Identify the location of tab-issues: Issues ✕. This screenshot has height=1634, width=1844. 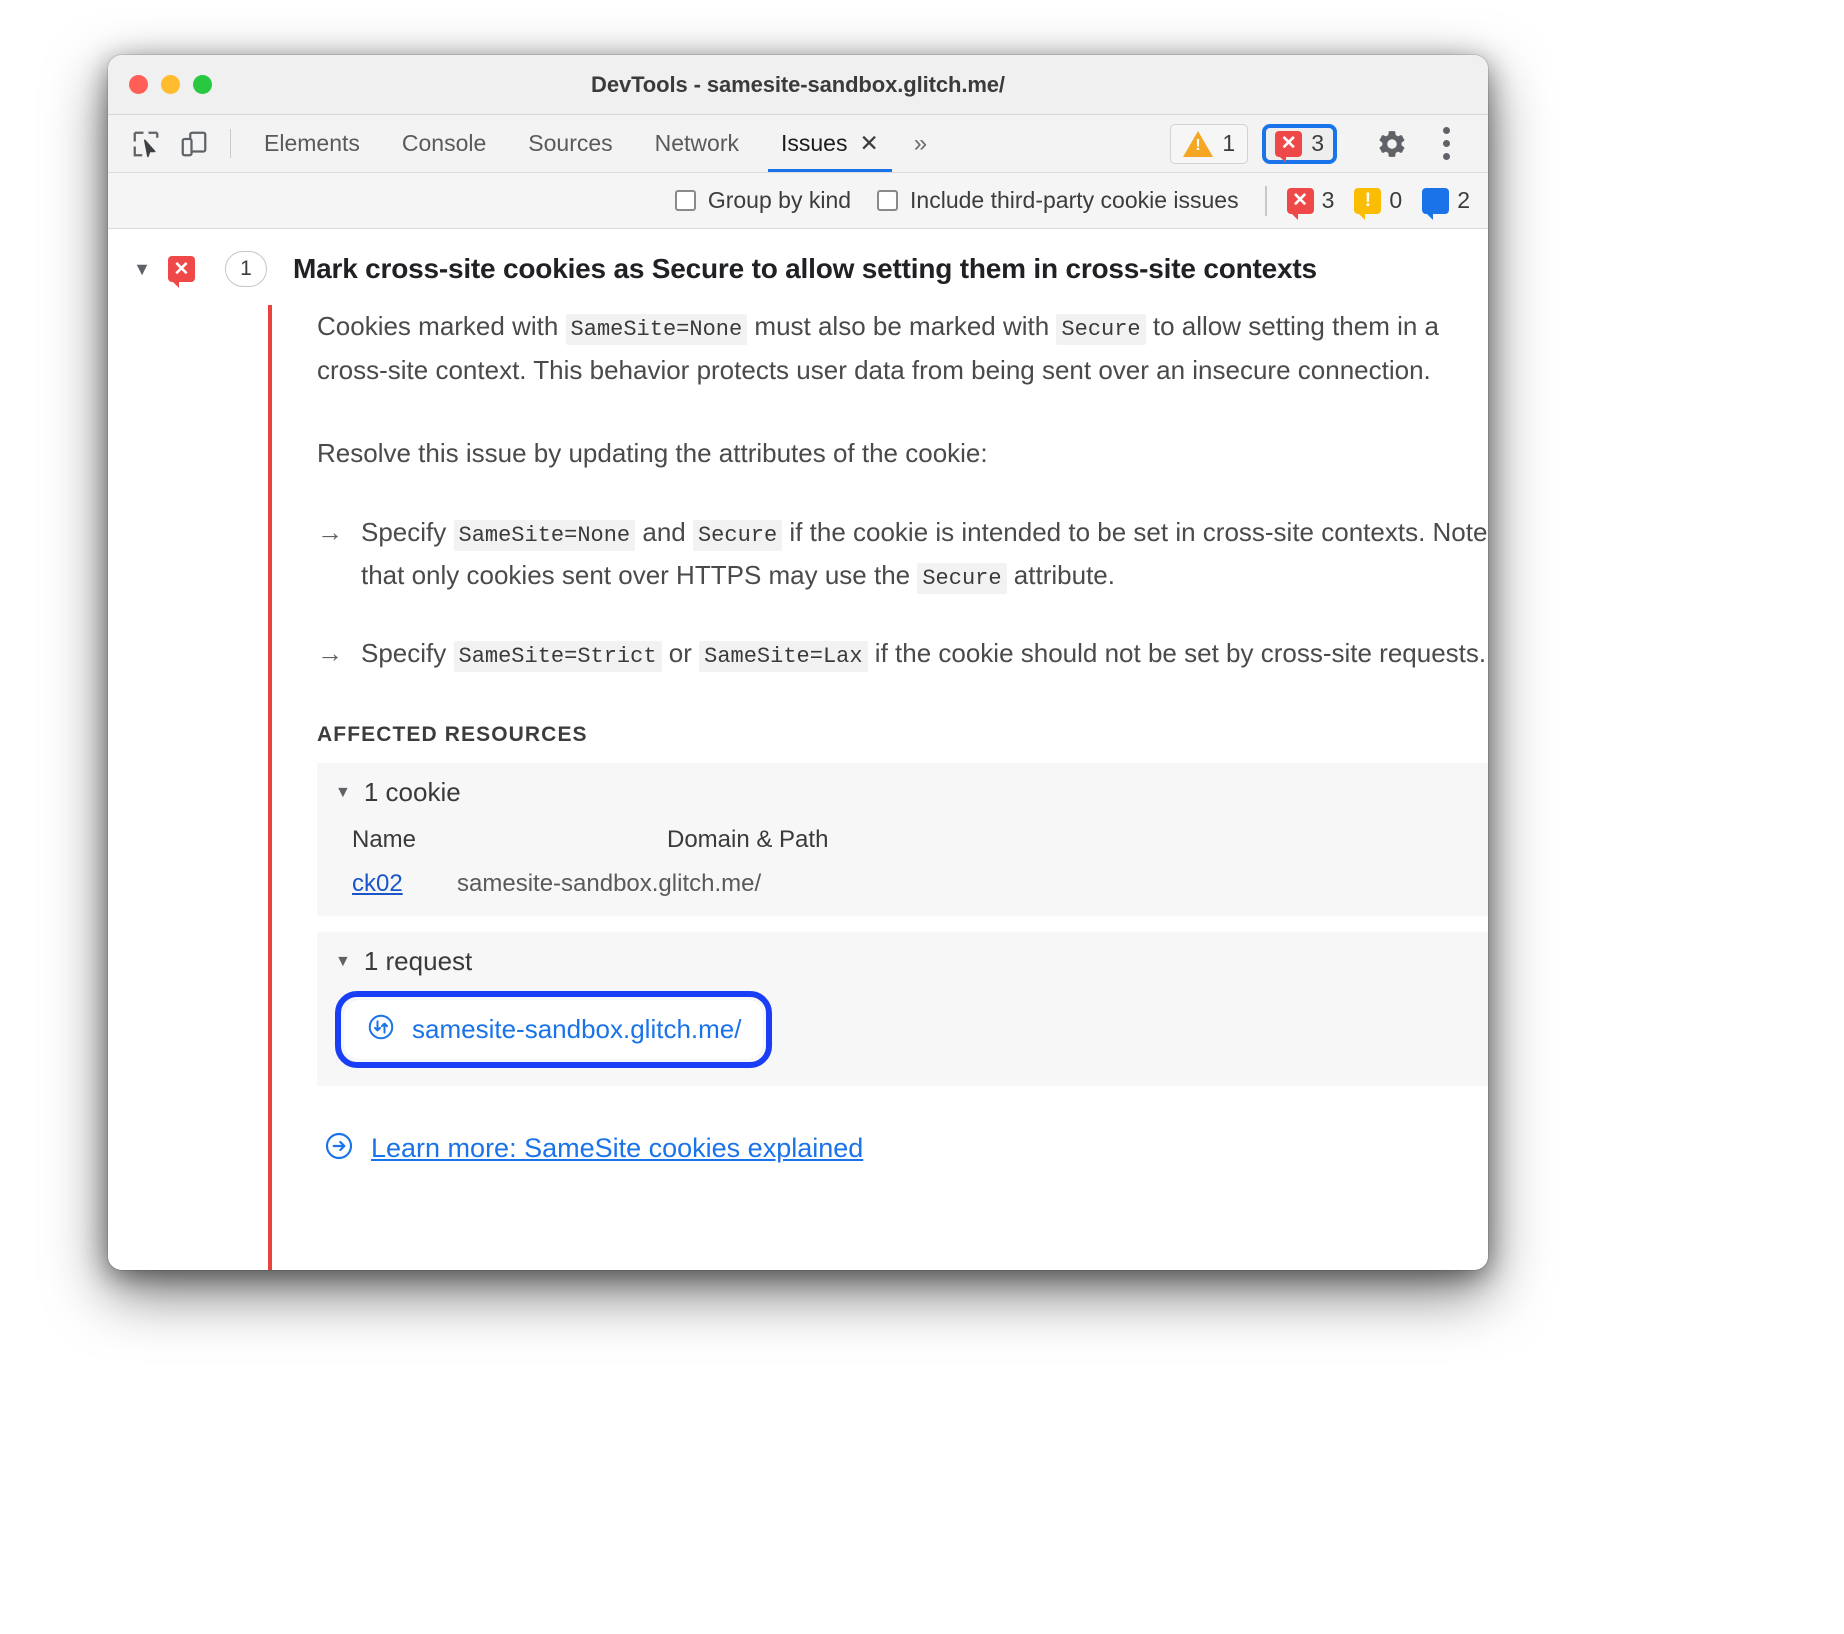
(830, 143).